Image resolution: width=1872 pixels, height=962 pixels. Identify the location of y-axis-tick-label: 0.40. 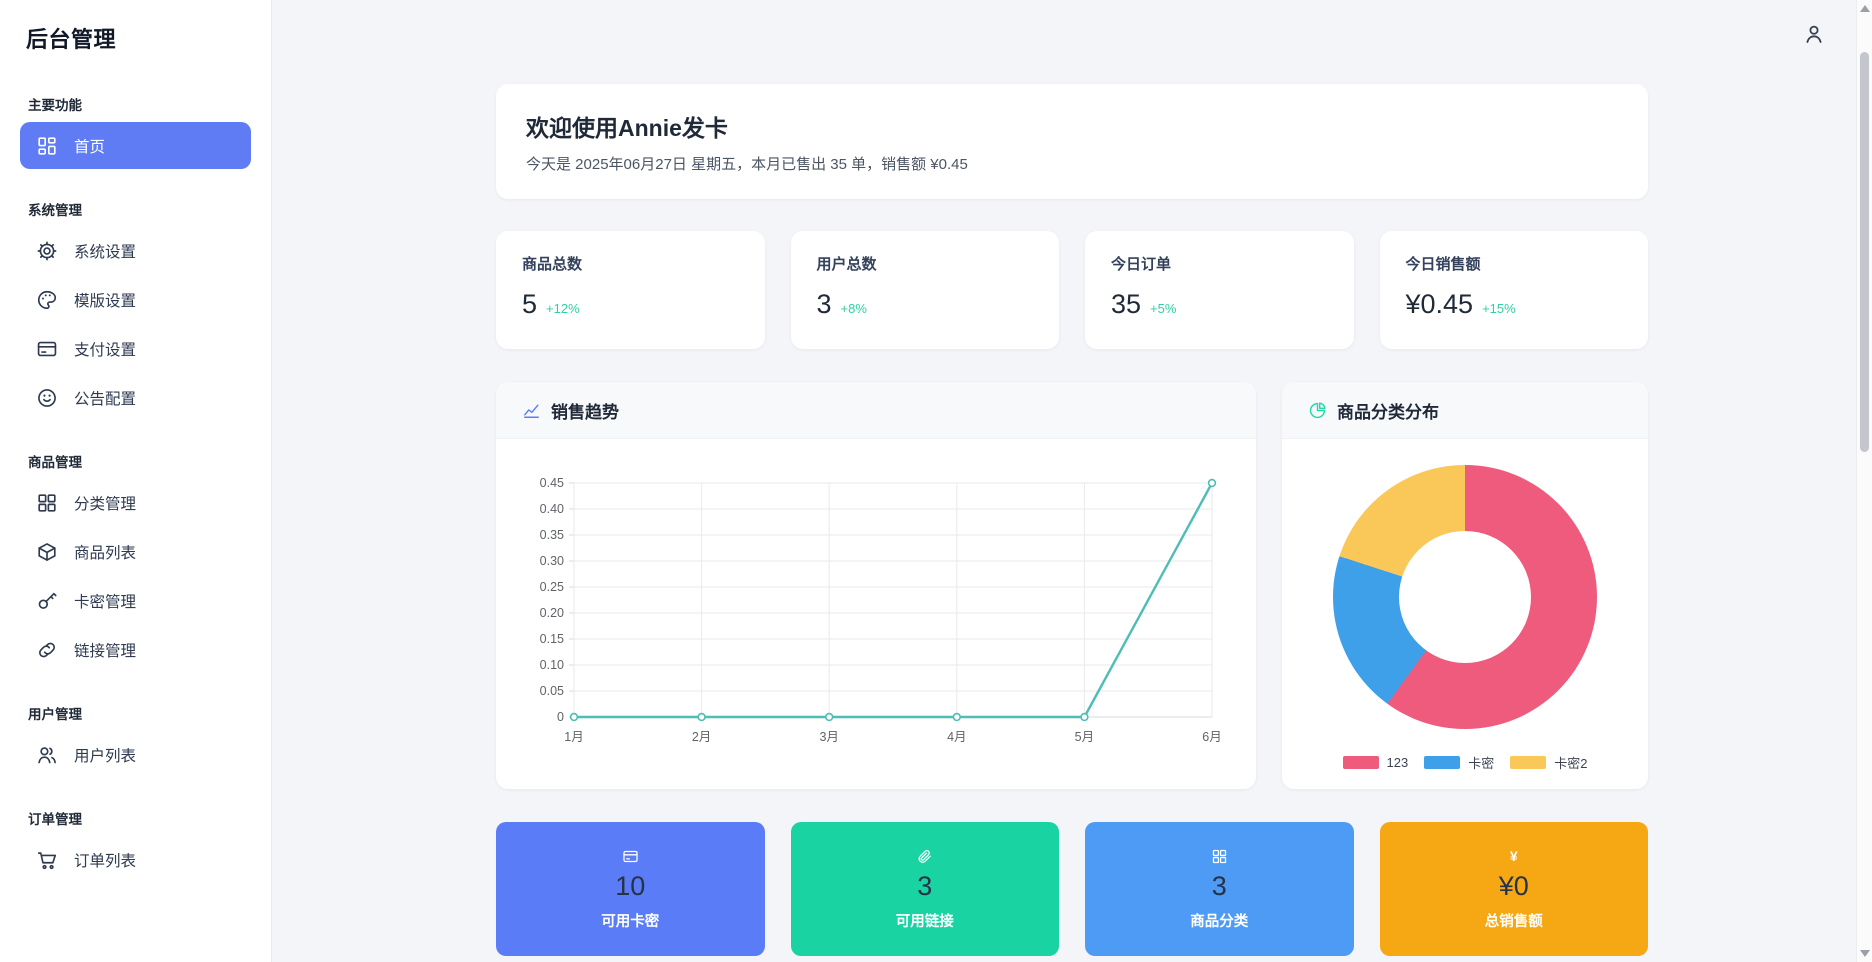
(552, 509).